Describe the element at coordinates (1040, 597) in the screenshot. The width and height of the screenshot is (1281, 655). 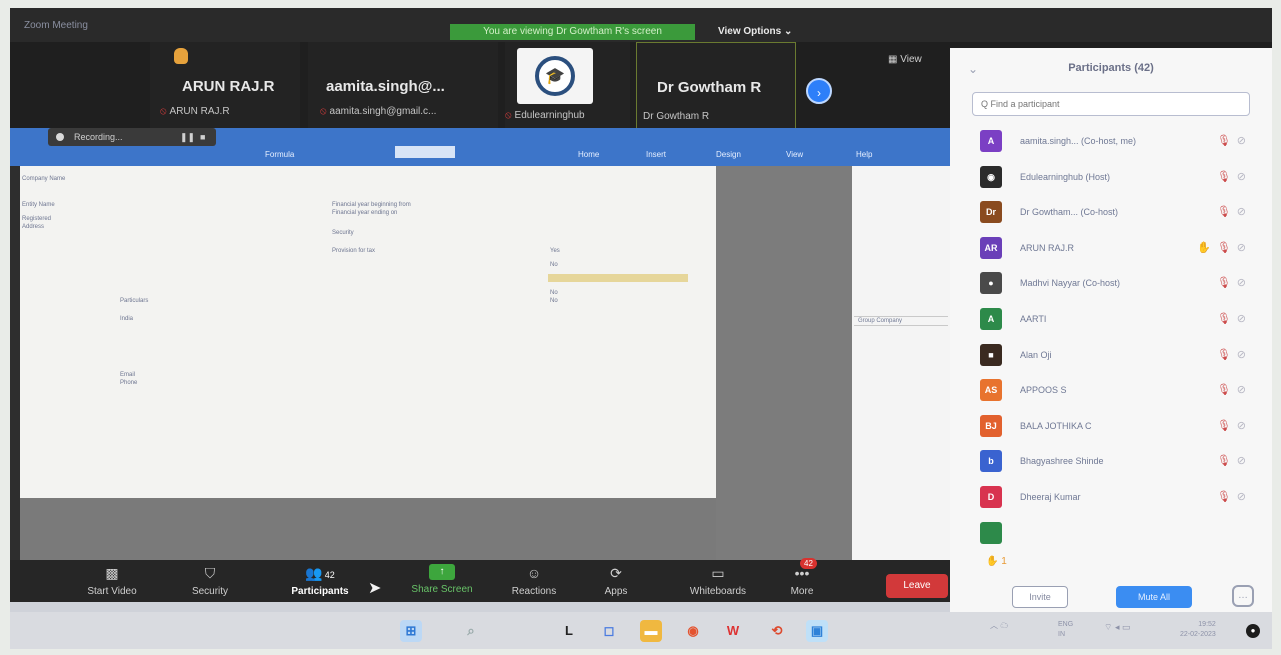
I see `invite-button: Invite` at that location.